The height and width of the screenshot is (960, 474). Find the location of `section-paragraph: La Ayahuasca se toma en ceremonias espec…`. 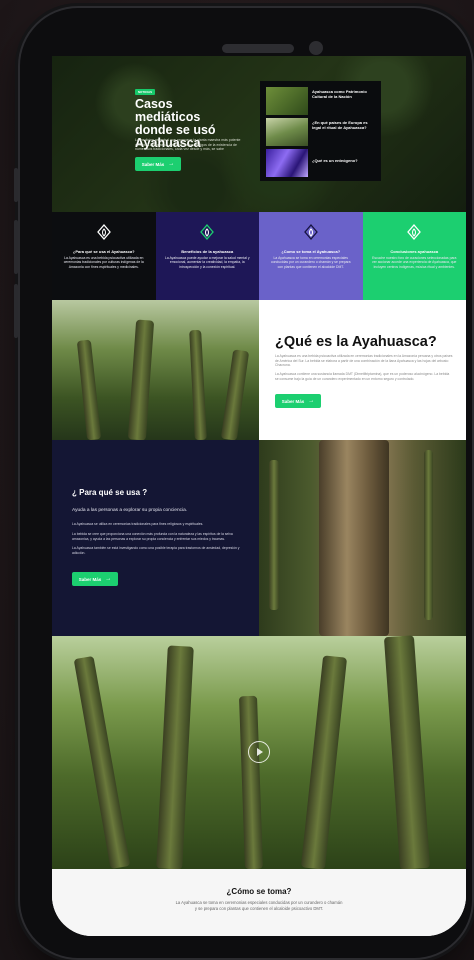

section-paragraph: La Ayahuasca se toma en ceremonias espec… is located at coordinates (259, 905).